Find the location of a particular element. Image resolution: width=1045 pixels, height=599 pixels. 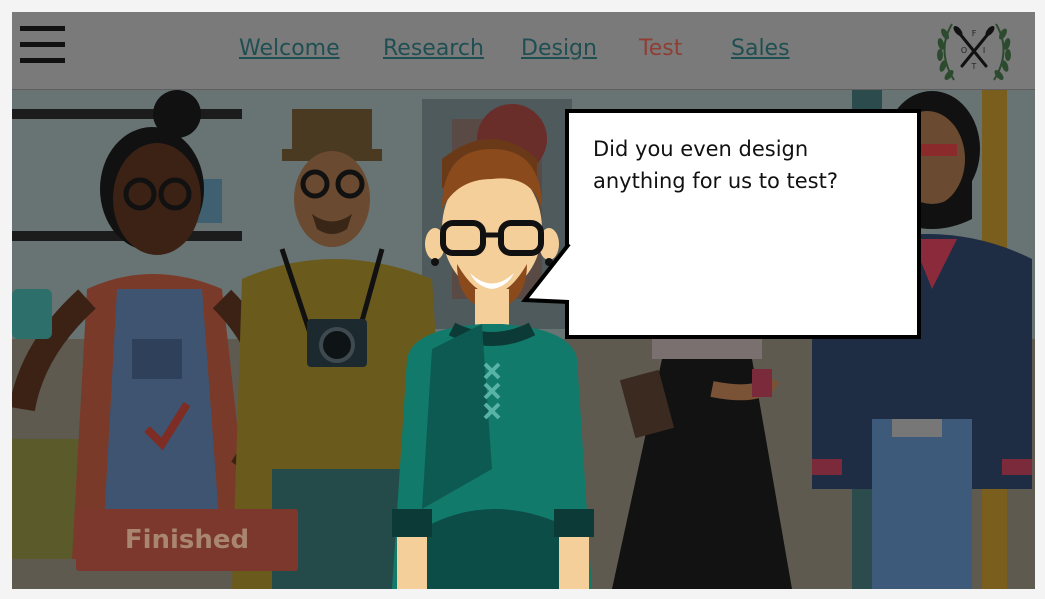

main-nav: Welcome Research Design Test Sales is located at coordinates (523, 51).